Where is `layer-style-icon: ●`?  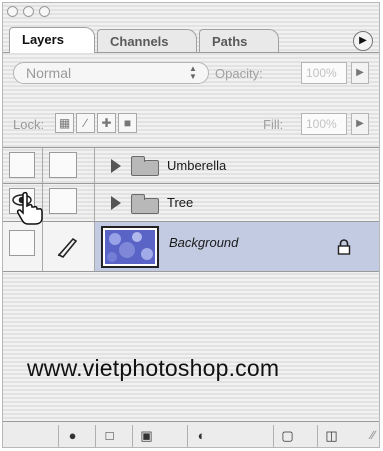 layer-style-icon: ● is located at coordinates (72, 436).